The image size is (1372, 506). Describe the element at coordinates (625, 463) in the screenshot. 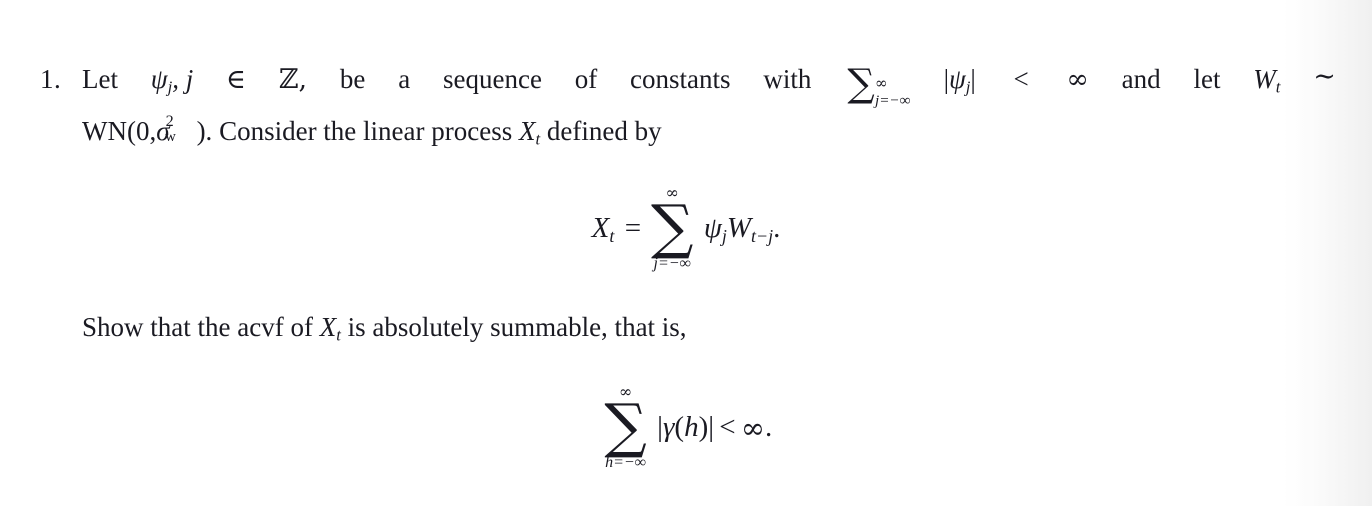

I see `summation-lower-limit-eq2: h=−∞` at that location.